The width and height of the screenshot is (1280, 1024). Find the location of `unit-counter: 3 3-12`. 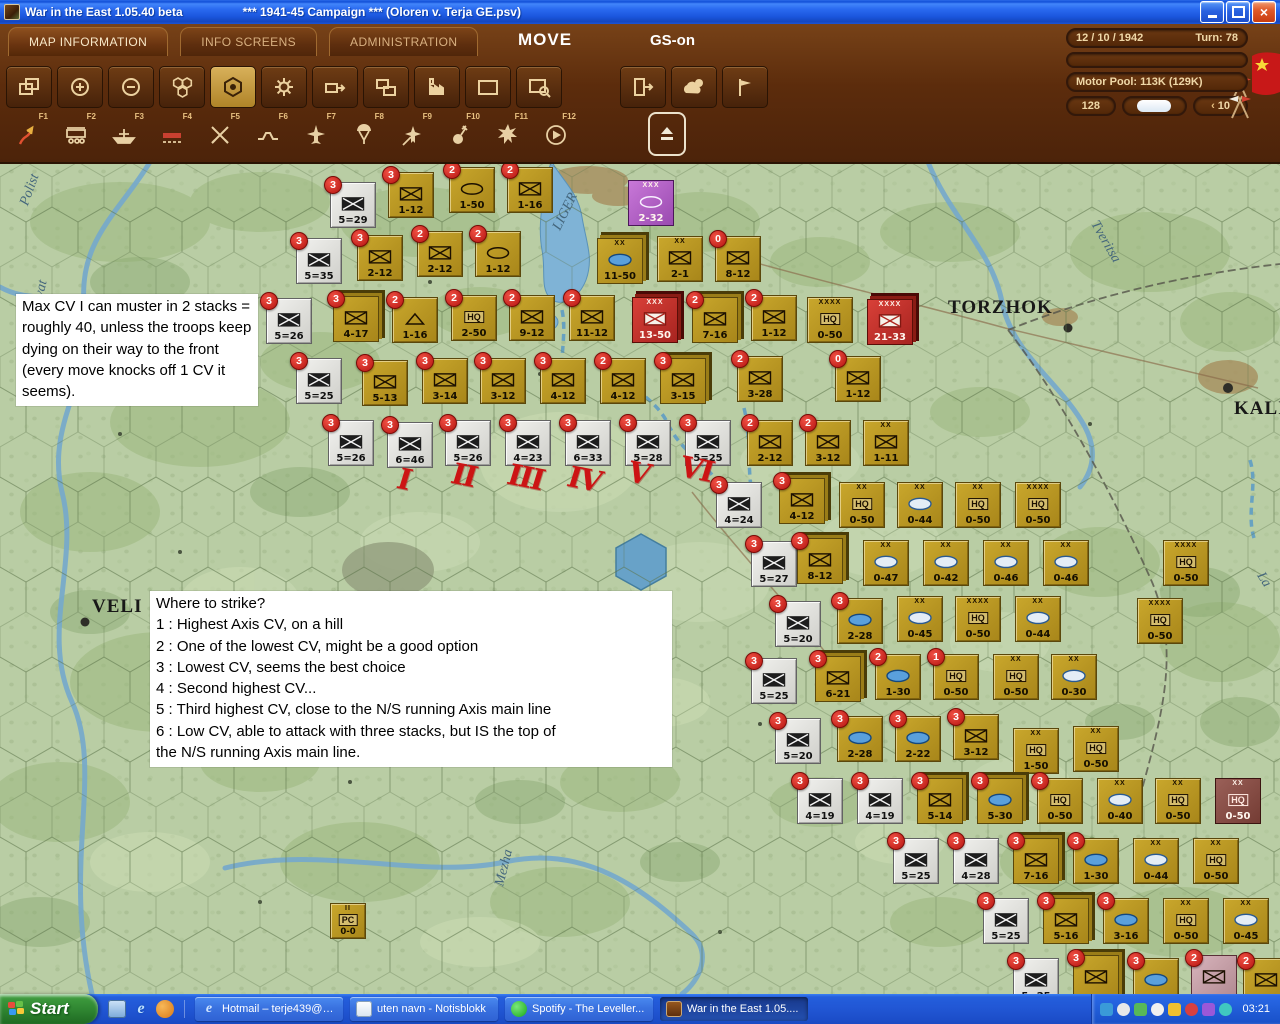

unit-counter: 3 3-12 is located at coordinates (500, 378).